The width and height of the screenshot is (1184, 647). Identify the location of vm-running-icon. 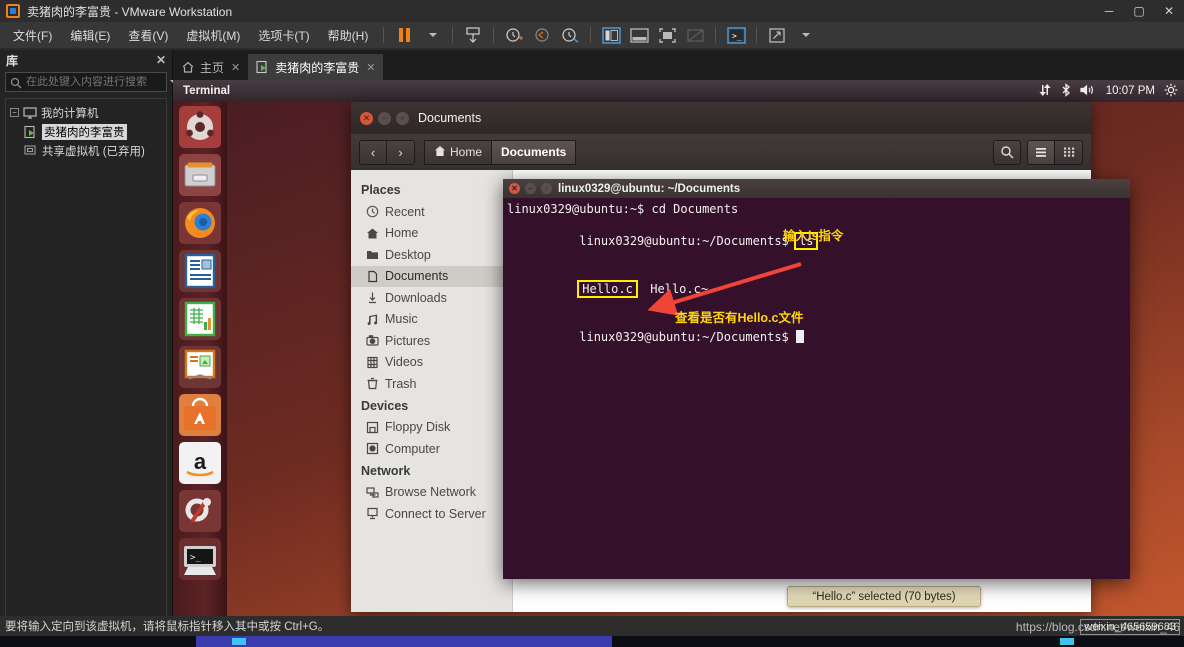
(263, 67).